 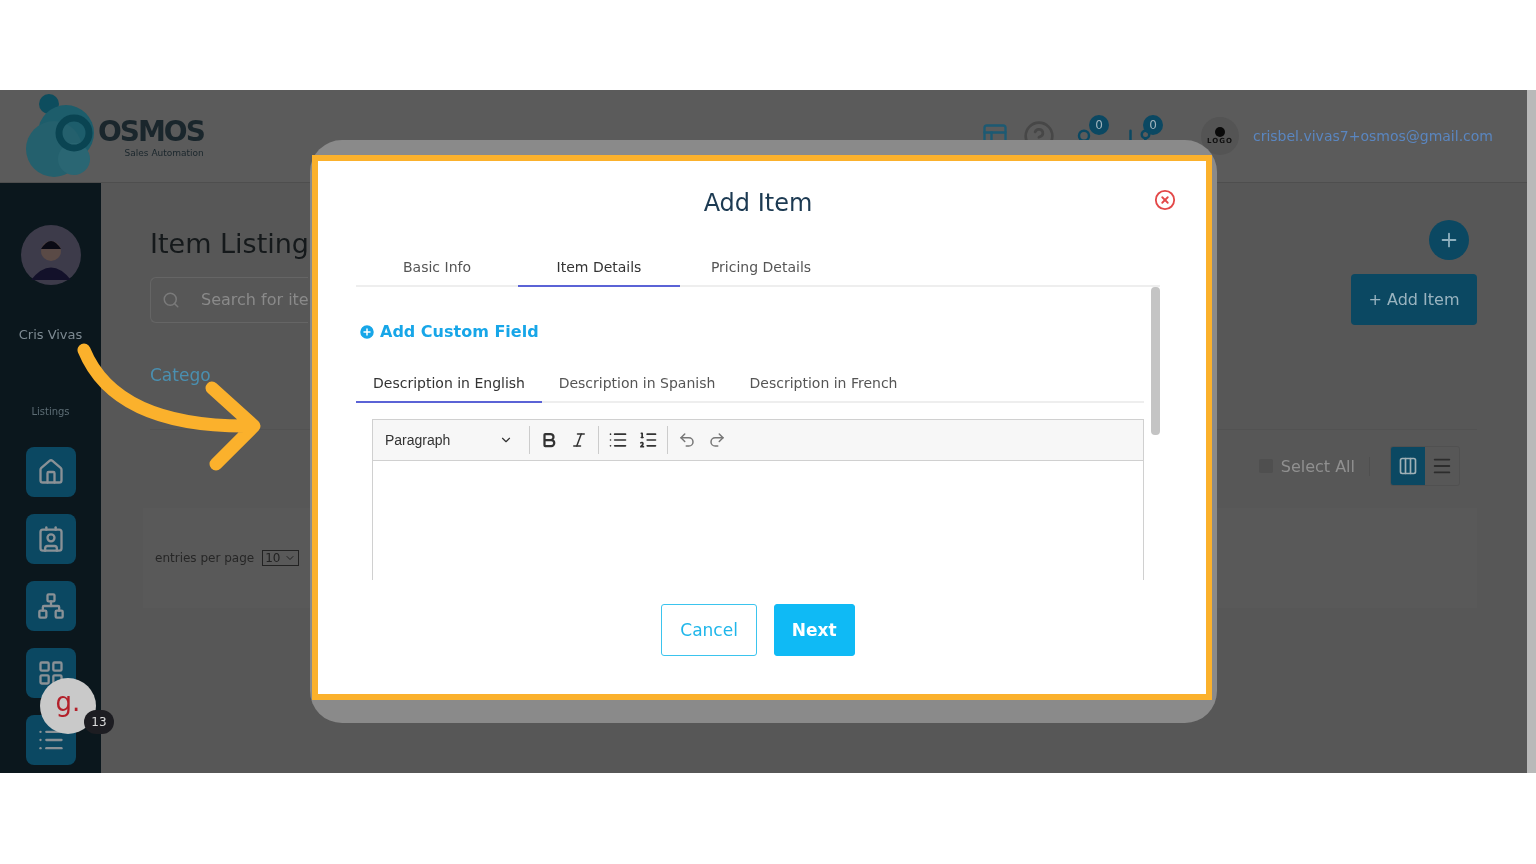 What do you see at coordinates (761, 268) in the screenshot?
I see `tab: Pricing Details` at bounding box center [761, 268].